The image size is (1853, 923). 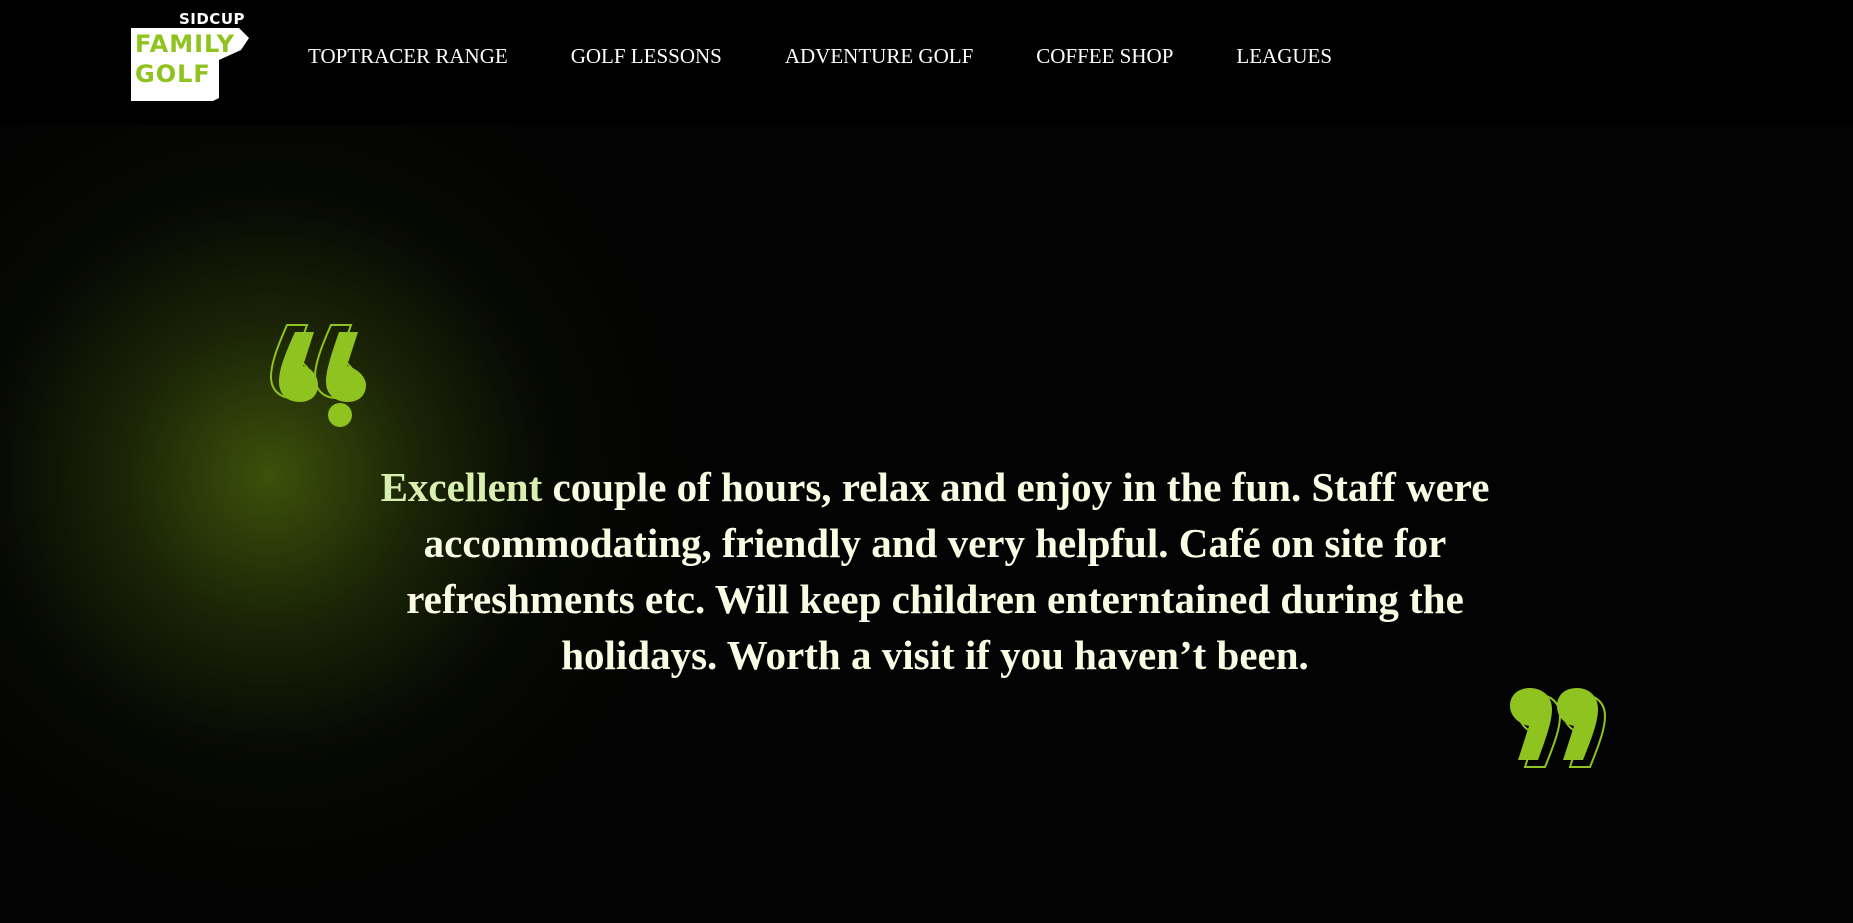 I want to click on logo-family-text: FAMILY, so click(x=185, y=44).